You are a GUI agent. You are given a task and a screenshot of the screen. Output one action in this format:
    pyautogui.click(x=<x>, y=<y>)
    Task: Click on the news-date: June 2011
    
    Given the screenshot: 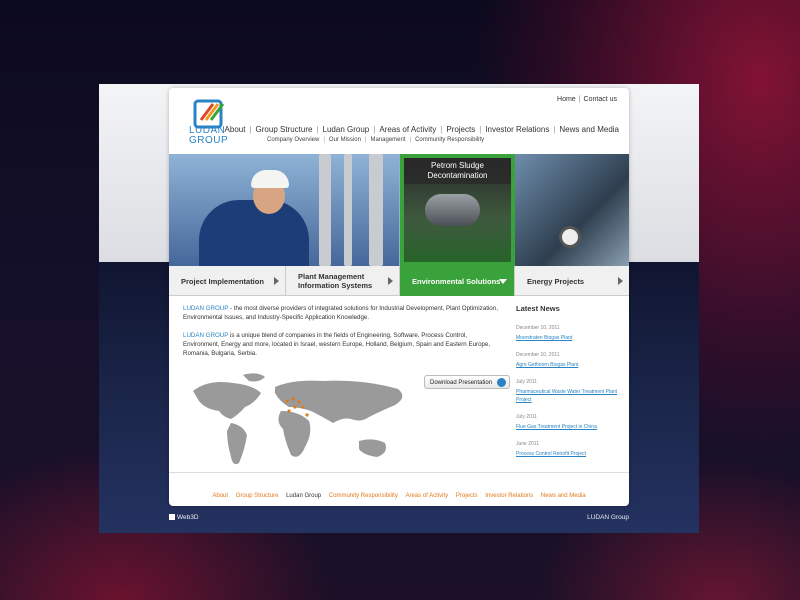 What is the action you would take?
    pyautogui.click(x=527, y=444)
    